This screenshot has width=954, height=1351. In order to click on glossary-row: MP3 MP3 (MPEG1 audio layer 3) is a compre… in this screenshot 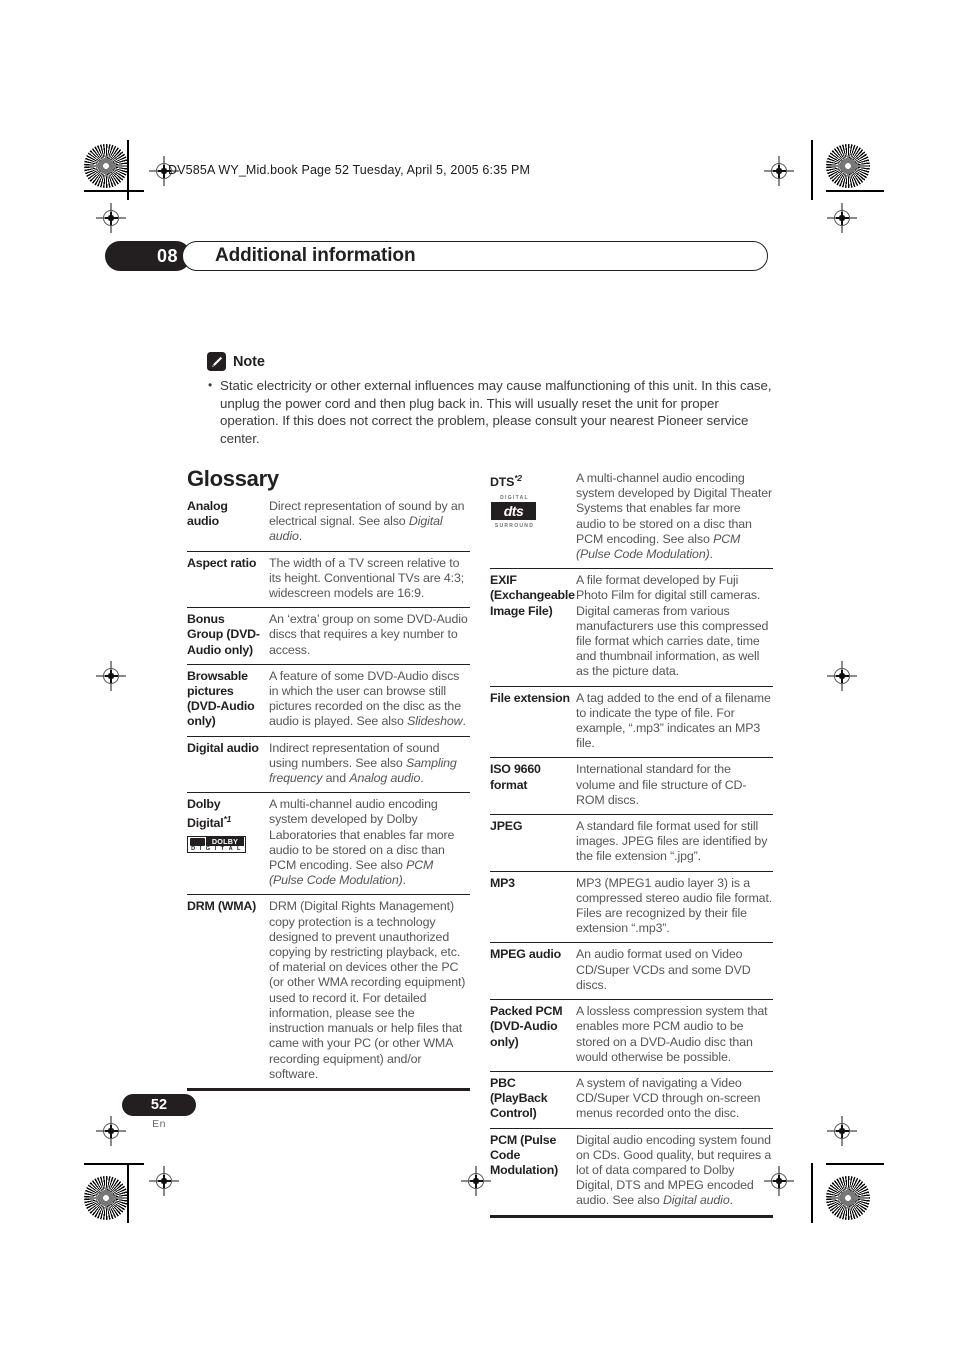, I will do `click(631, 906)`.